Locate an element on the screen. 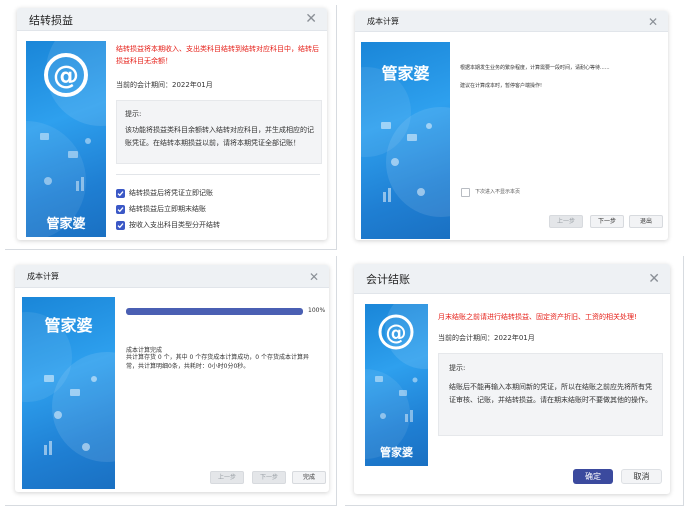 The height and width of the screenshot is (518, 687). option-row-0: 结转损益后将凭证立即记账 is located at coordinates (216, 193).